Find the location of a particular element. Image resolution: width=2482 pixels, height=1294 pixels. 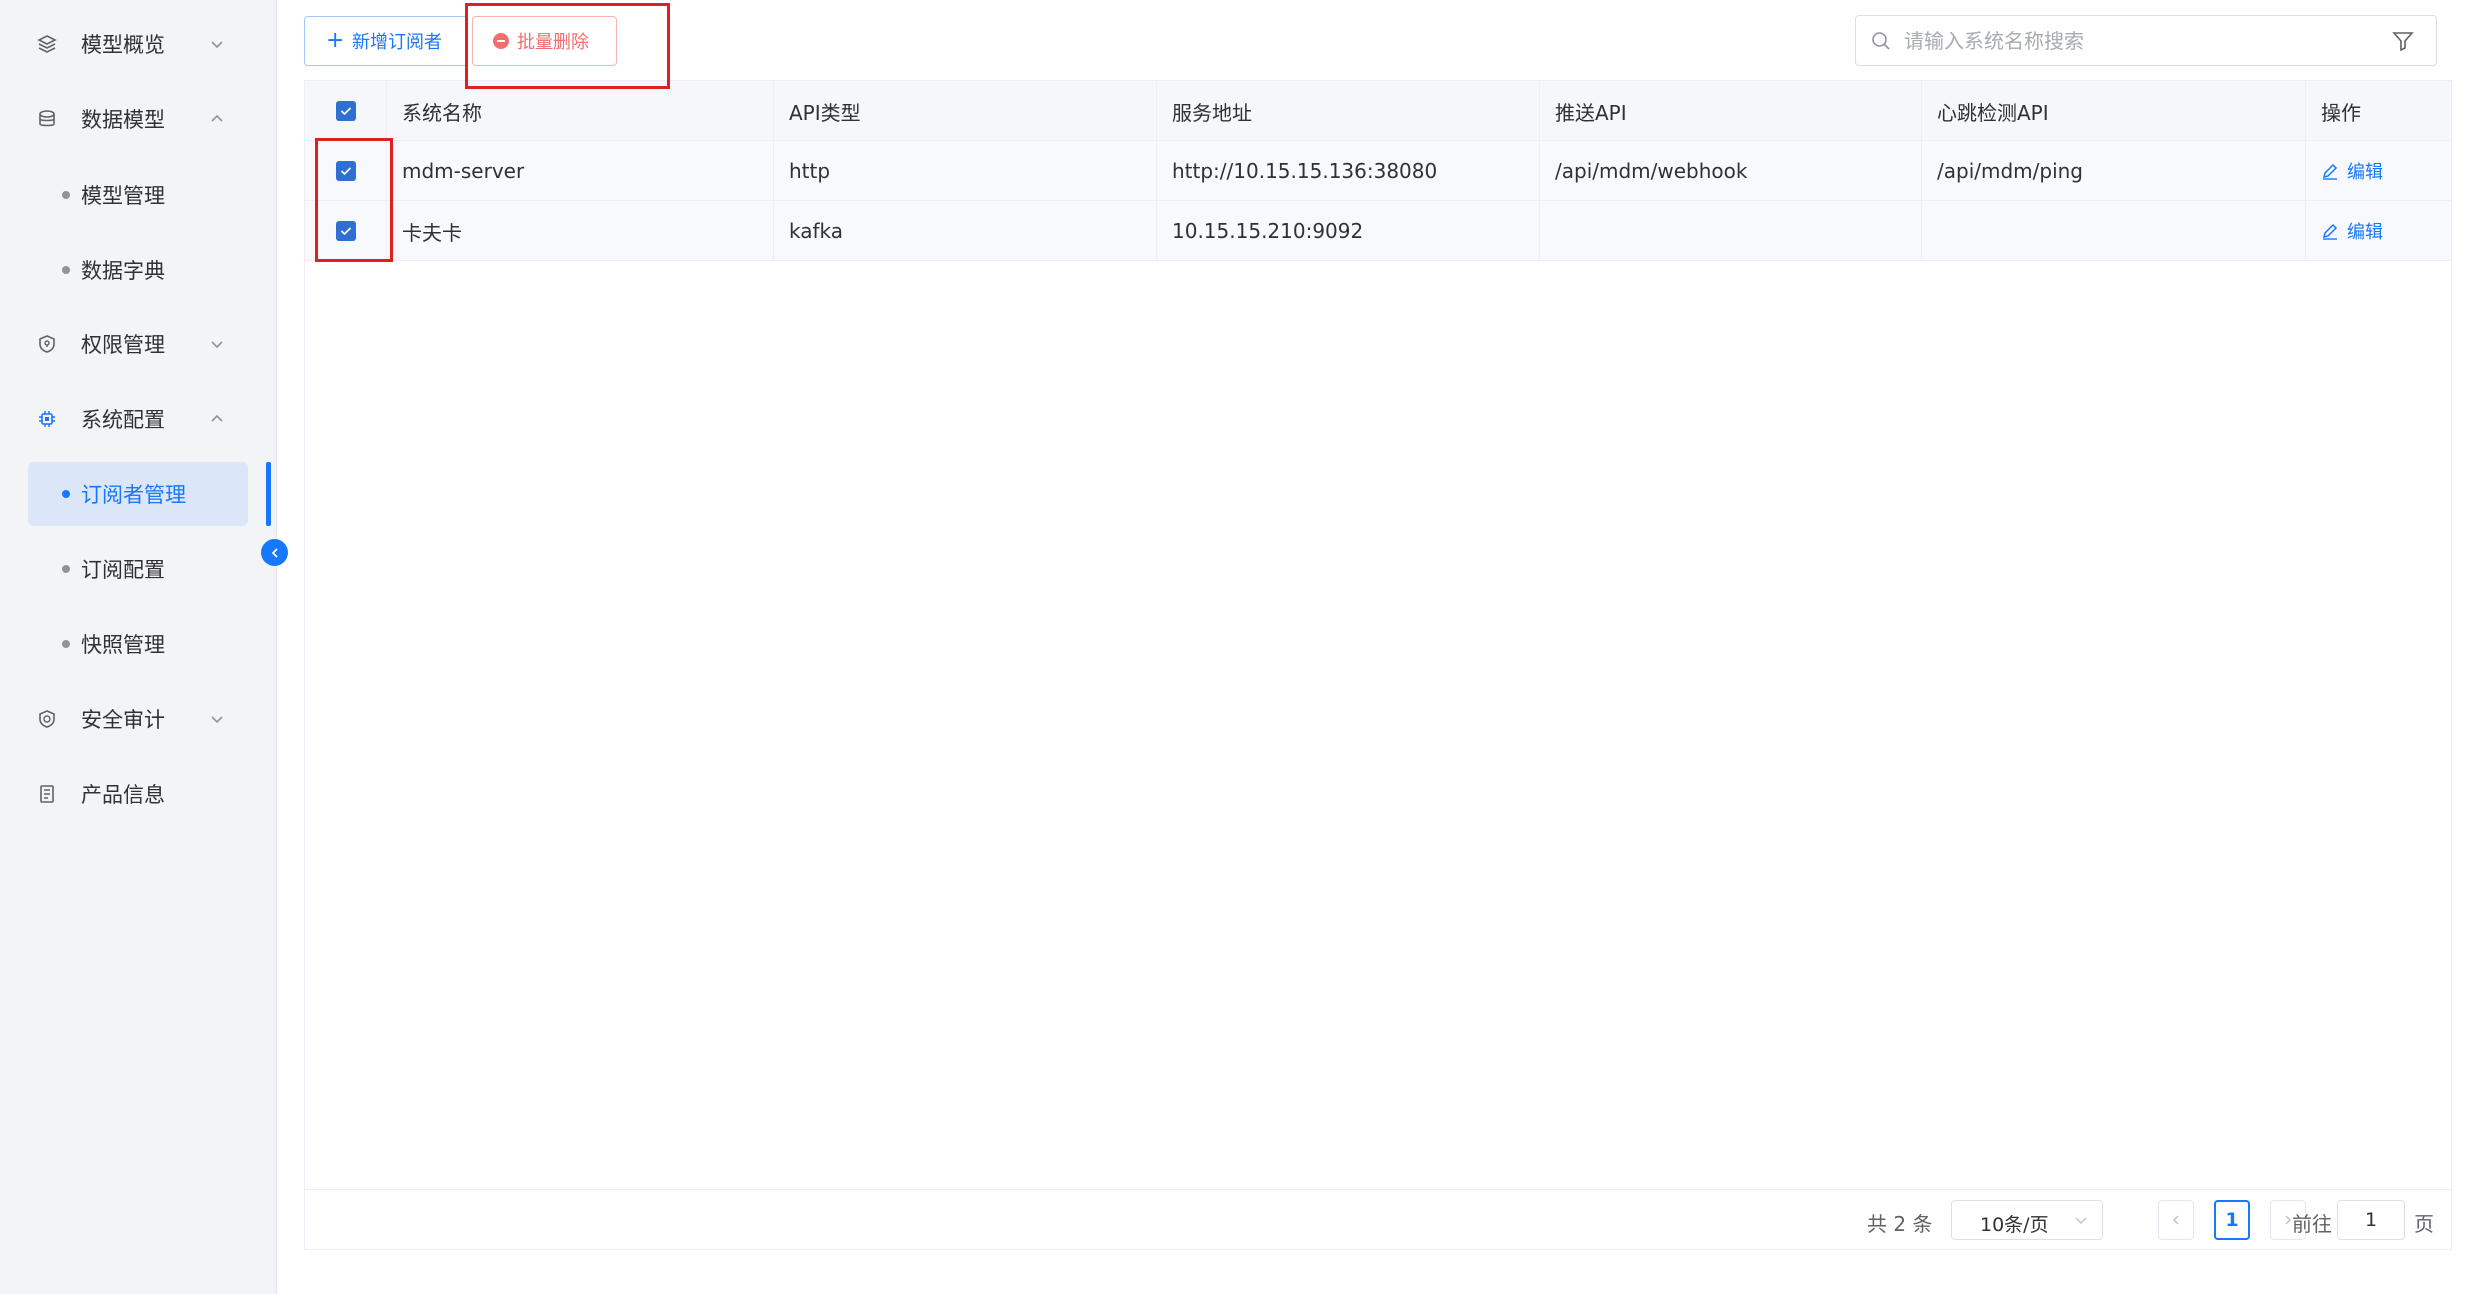

page-size-select: 10条/页 is located at coordinates (2027, 1220).